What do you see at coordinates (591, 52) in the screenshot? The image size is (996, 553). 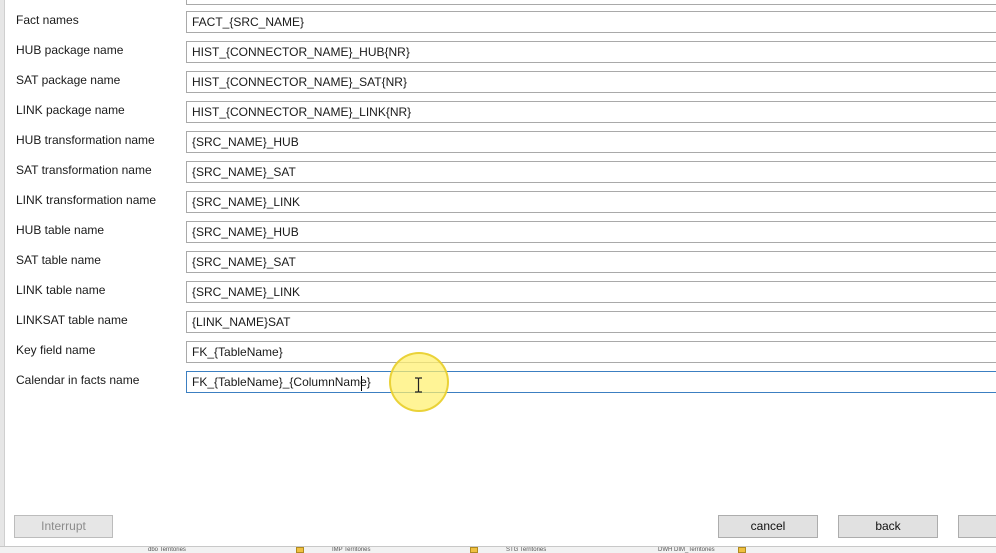 I see `hub-package-name-field` at bounding box center [591, 52].